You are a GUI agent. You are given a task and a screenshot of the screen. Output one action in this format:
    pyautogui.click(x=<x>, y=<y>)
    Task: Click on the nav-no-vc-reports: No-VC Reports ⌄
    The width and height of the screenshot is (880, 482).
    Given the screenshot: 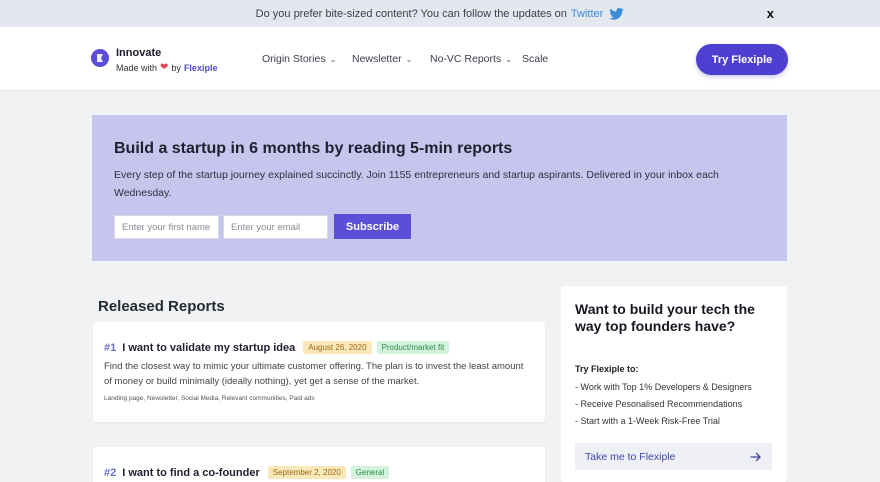 What is the action you would take?
    pyautogui.click(x=471, y=59)
    